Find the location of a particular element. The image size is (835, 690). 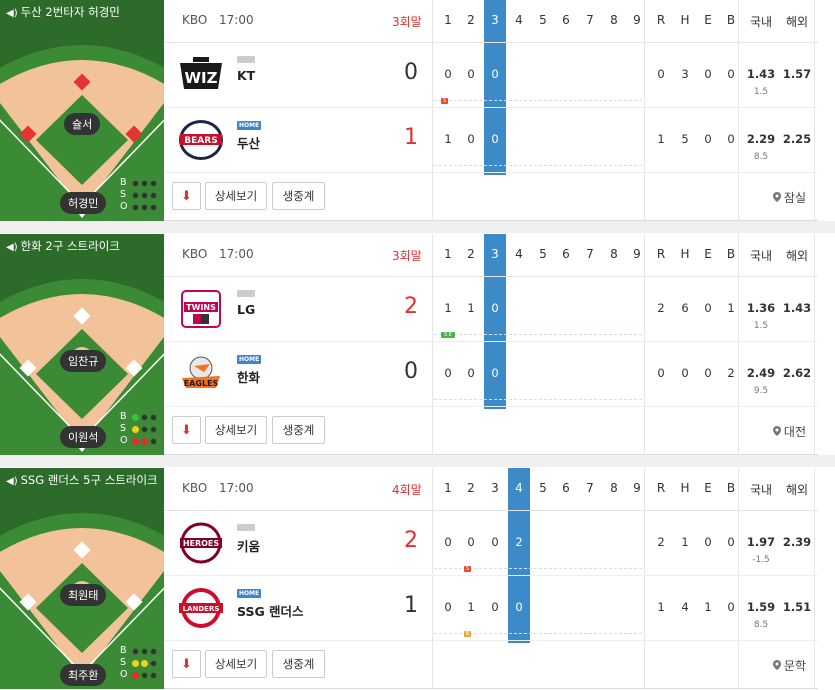

domestic-odds: 1.97 is located at coordinates (761, 542).